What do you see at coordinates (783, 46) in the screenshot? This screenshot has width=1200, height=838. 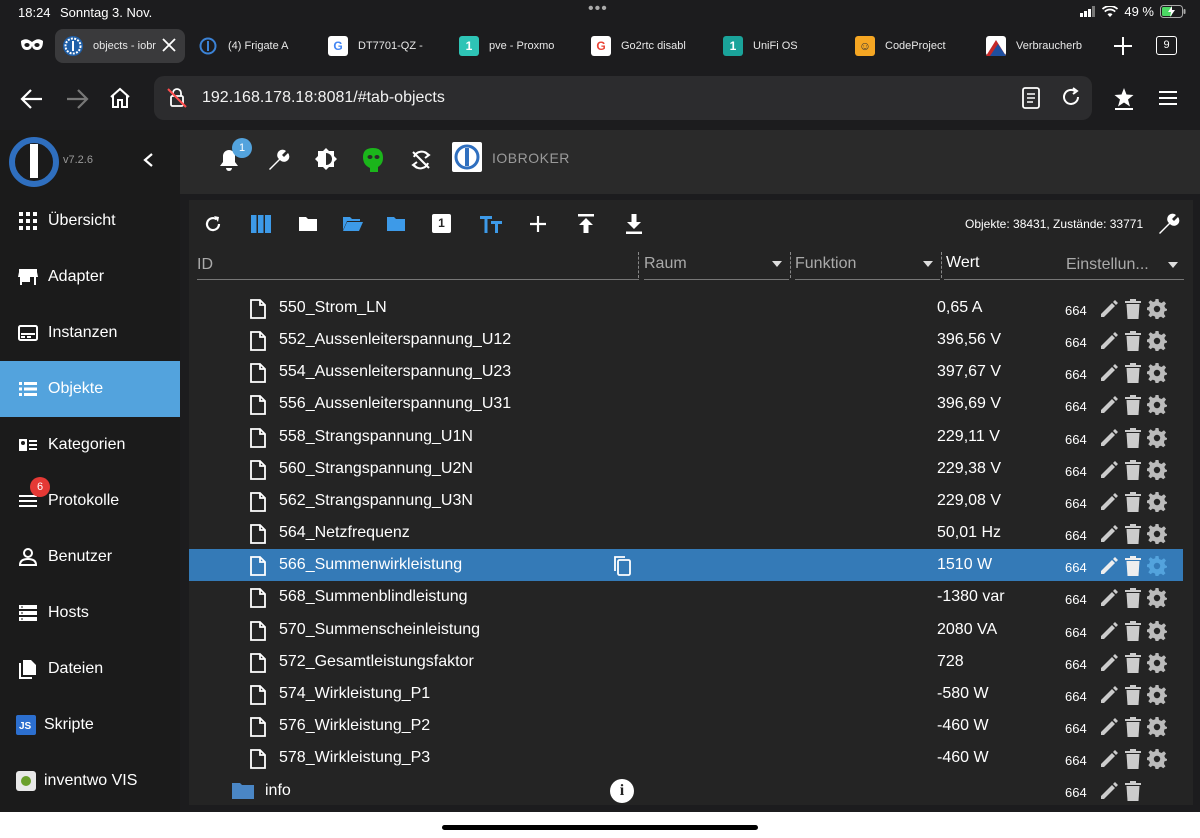 I see `tab-unifi: 1 UniFi OS` at bounding box center [783, 46].